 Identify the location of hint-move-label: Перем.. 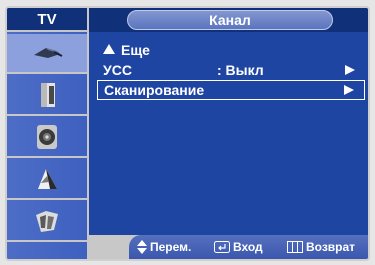
(171, 247).